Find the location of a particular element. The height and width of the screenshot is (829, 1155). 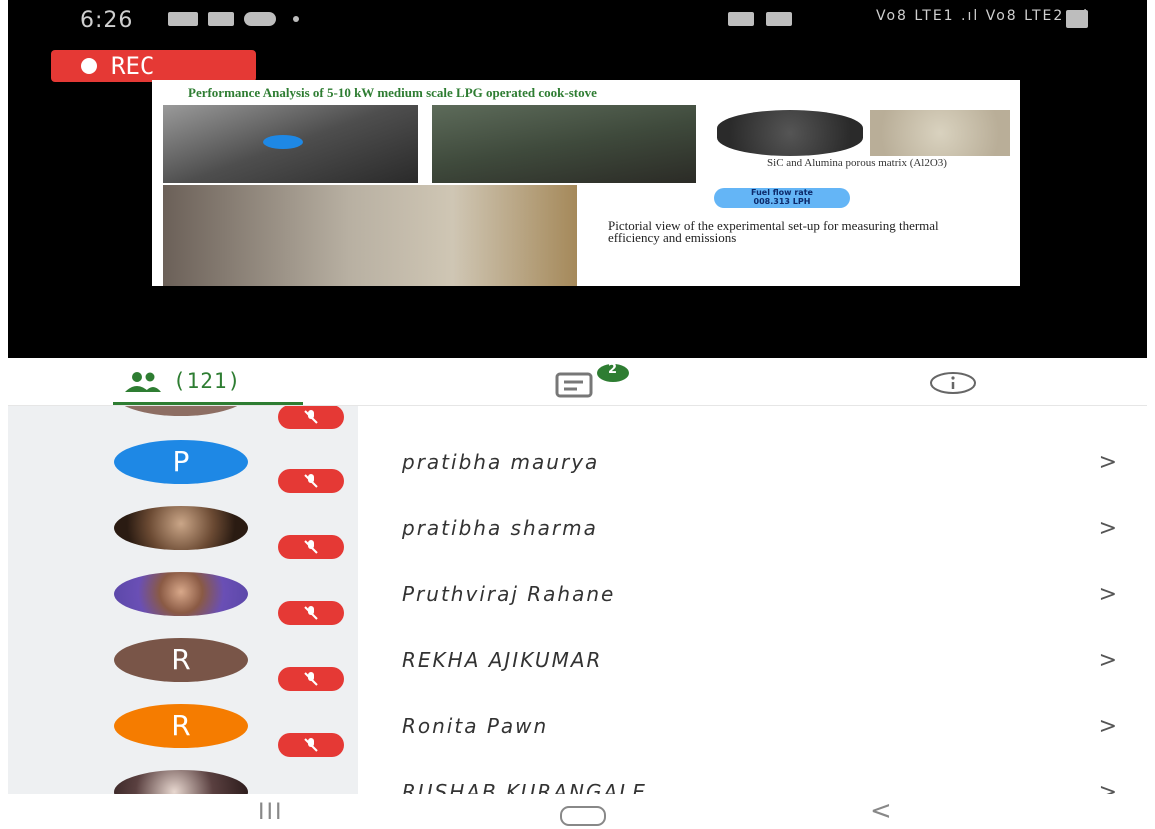

list-item: RUSHAB KURANGALE > is located at coordinates (577, 782).